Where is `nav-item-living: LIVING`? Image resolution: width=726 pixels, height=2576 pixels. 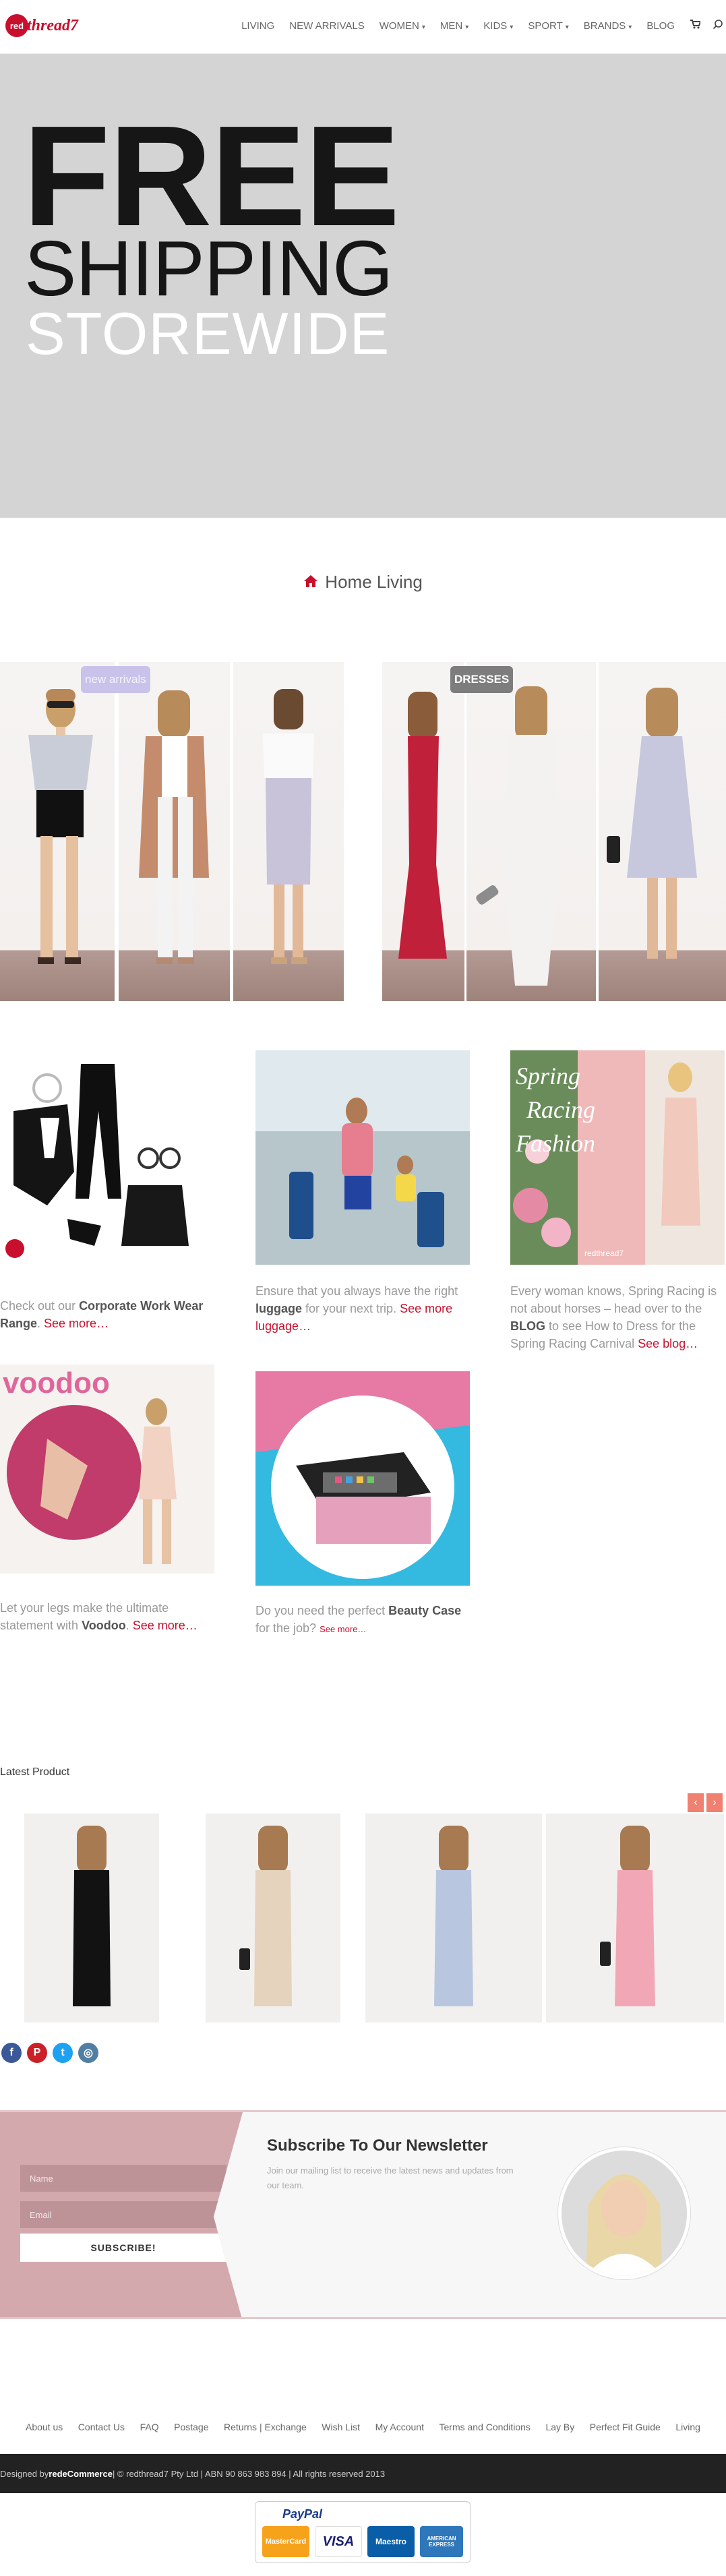
nav-item-living: LIVING is located at coordinates (257, 26).